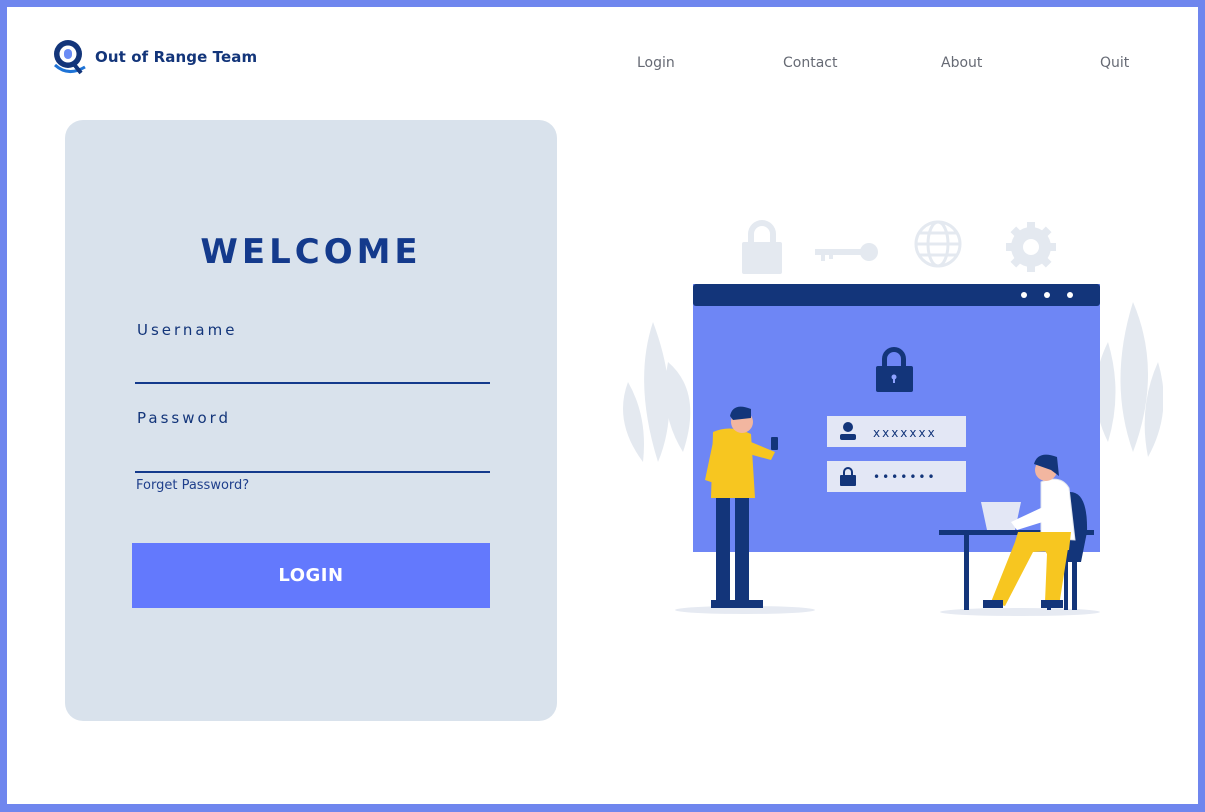 Image resolution: width=1205 pixels, height=812 pixels. What do you see at coordinates (1129, 379) in the screenshot?
I see `leaf-right-icon` at bounding box center [1129, 379].